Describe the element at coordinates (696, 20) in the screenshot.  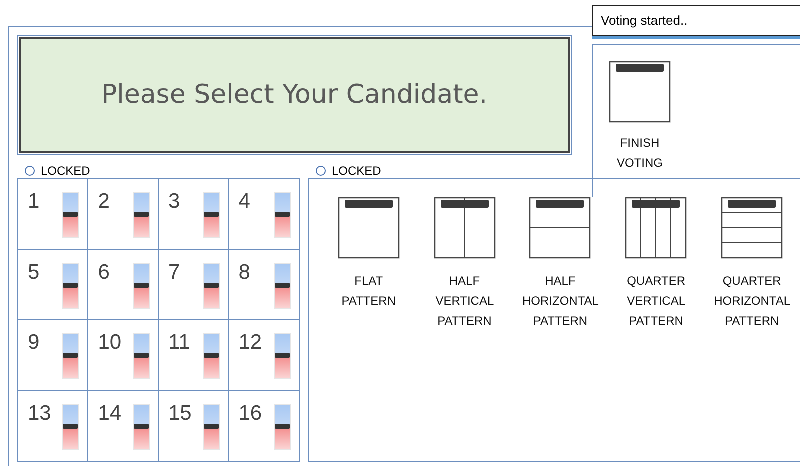
I see `status-field: Voting started..` at that location.